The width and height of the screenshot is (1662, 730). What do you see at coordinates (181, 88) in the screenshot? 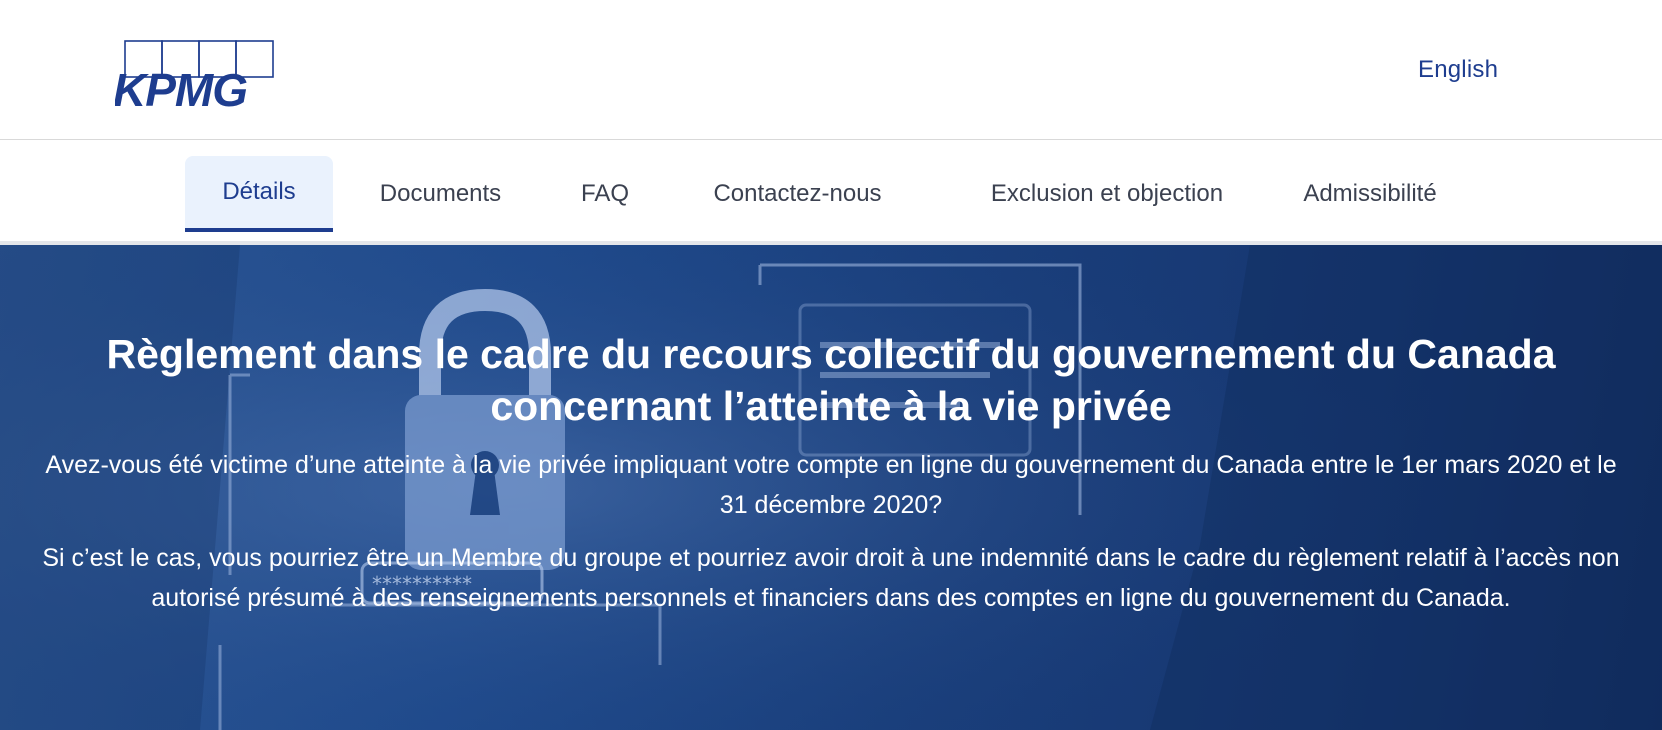
I see `svg-text: KPMG` at bounding box center [181, 88].